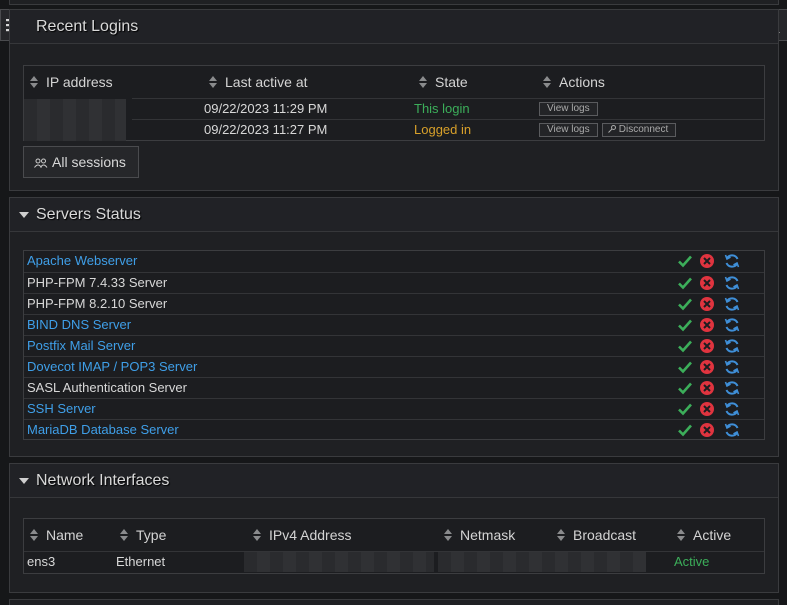 Image resolution: width=787 pixels, height=605 pixels. I want to click on servers-status-header: Servers Status, so click(394, 215).